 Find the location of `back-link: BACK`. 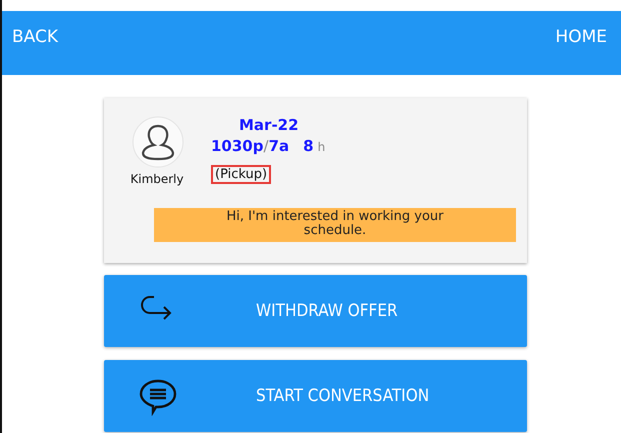

back-link: BACK is located at coordinates (35, 37).